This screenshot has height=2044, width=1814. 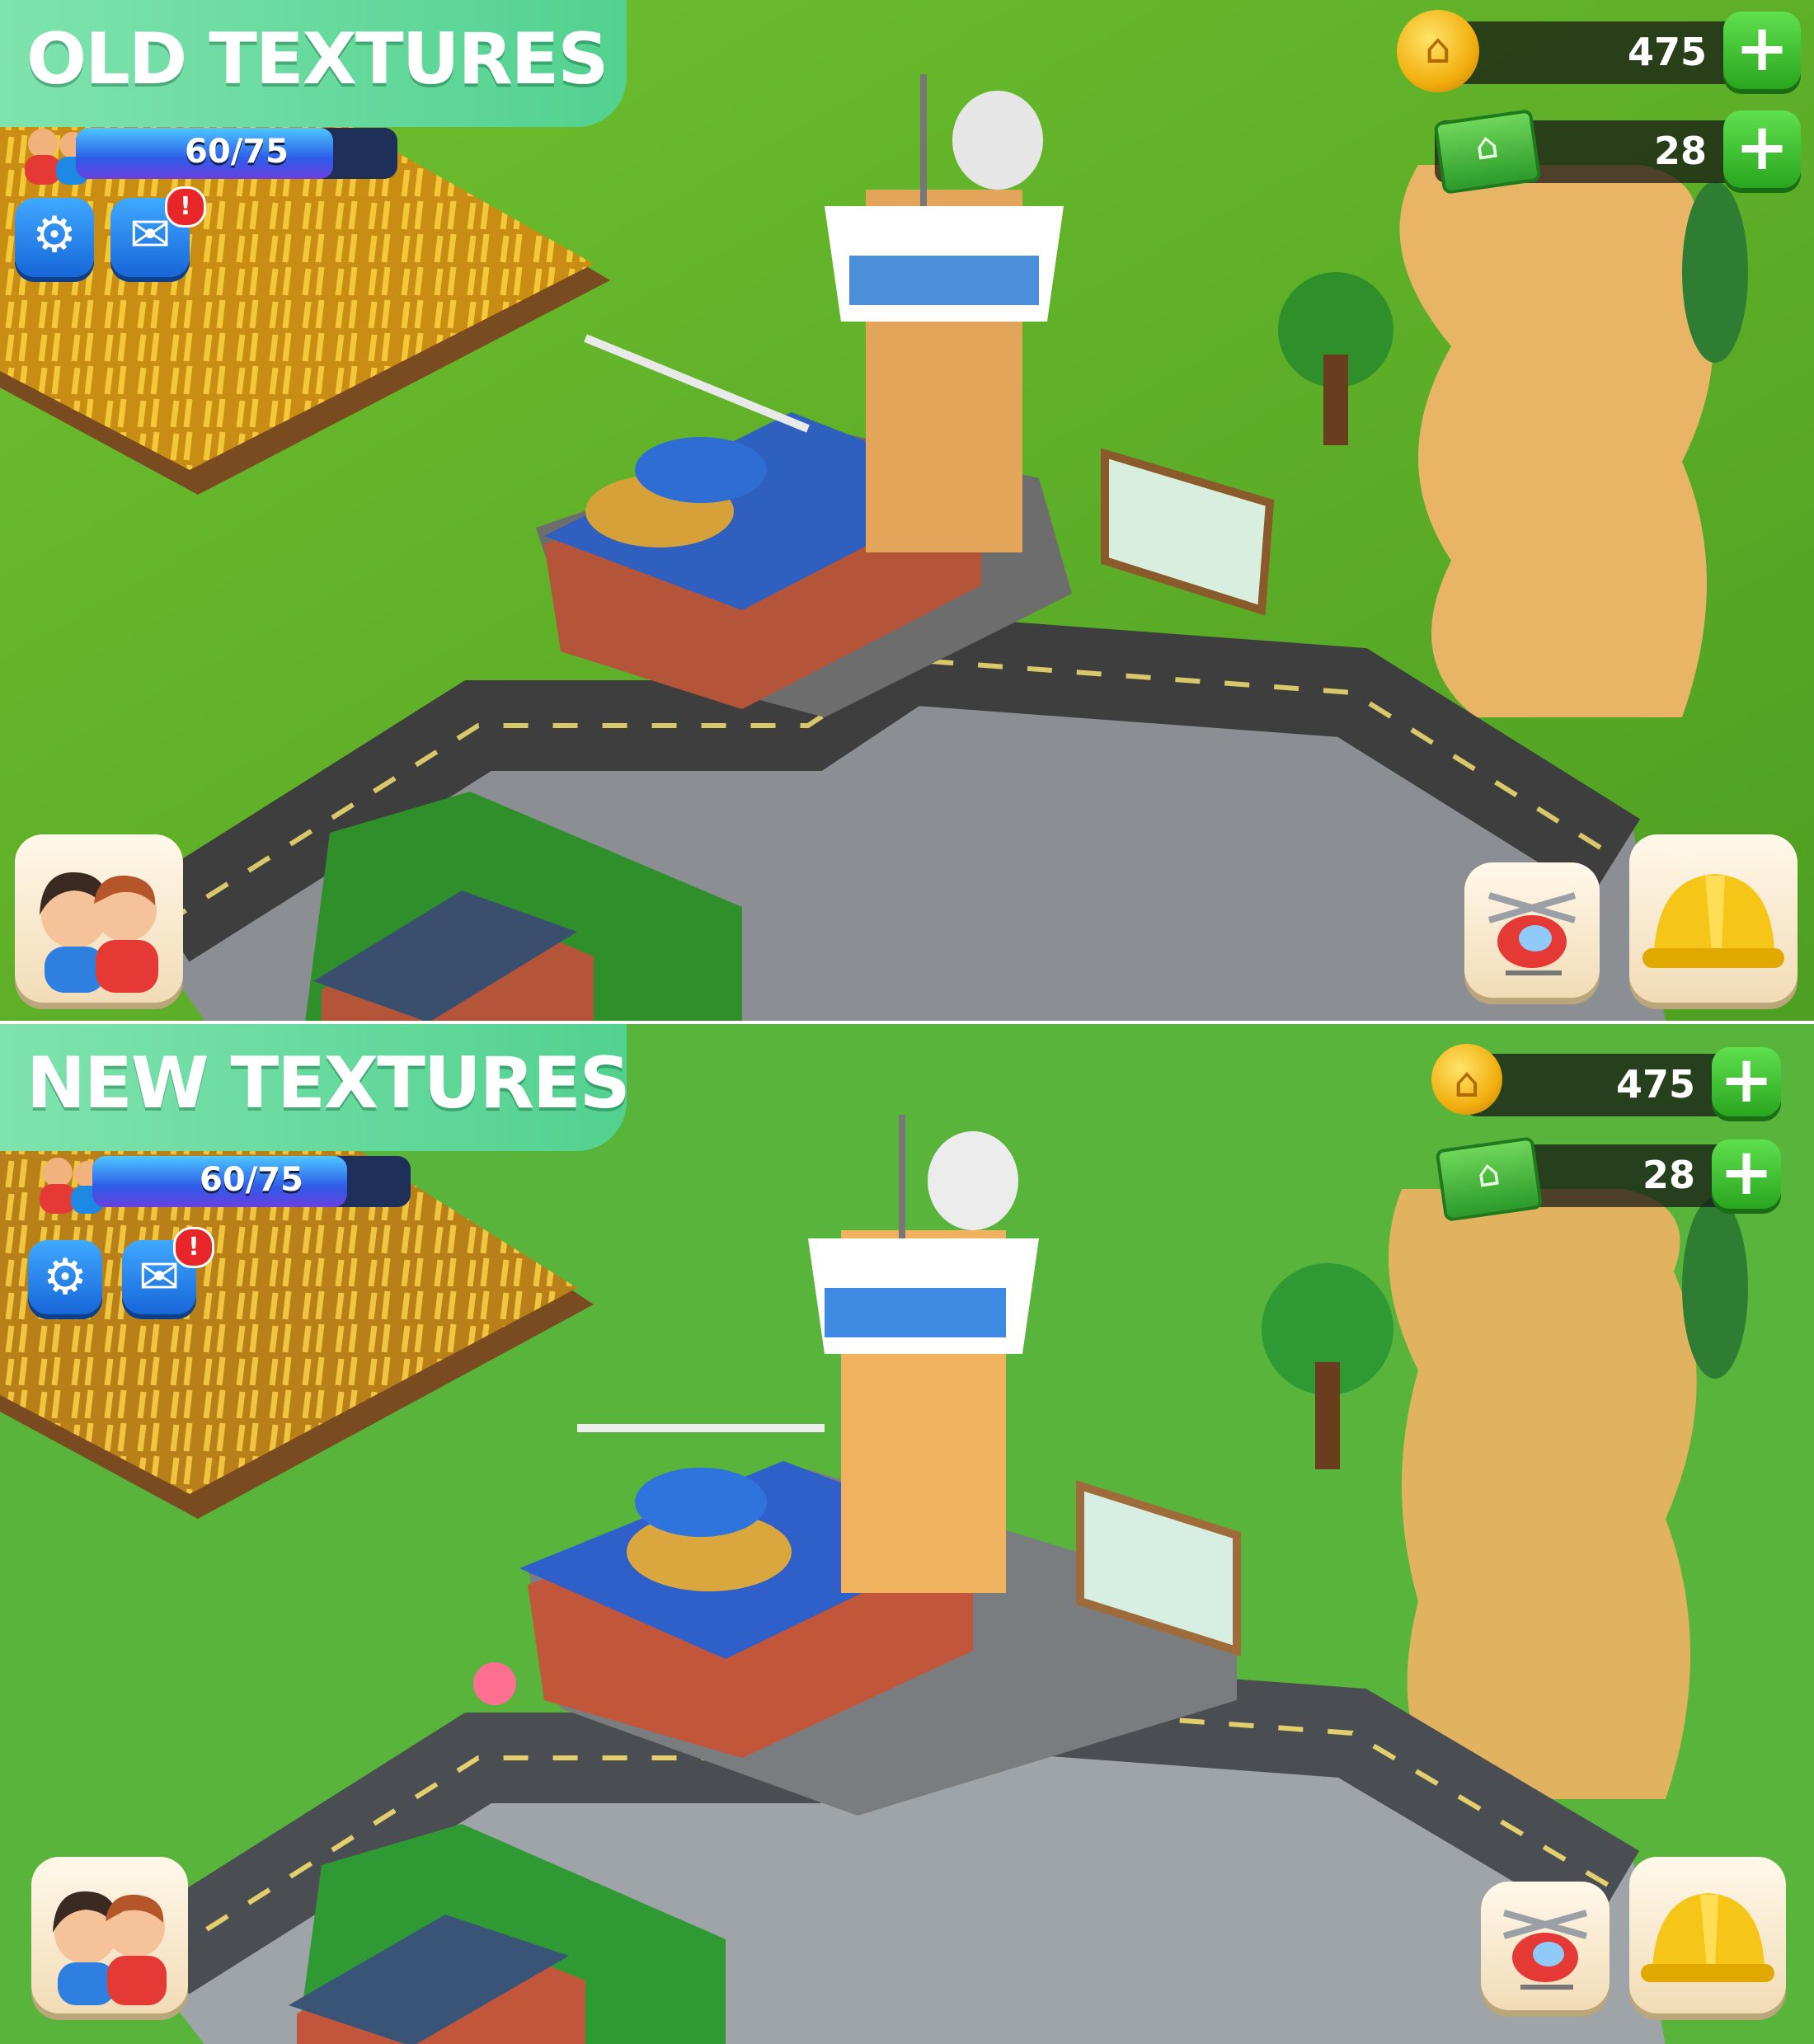 I want to click on textures-banner: OLD TEXTURES, so click(x=314, y=63).